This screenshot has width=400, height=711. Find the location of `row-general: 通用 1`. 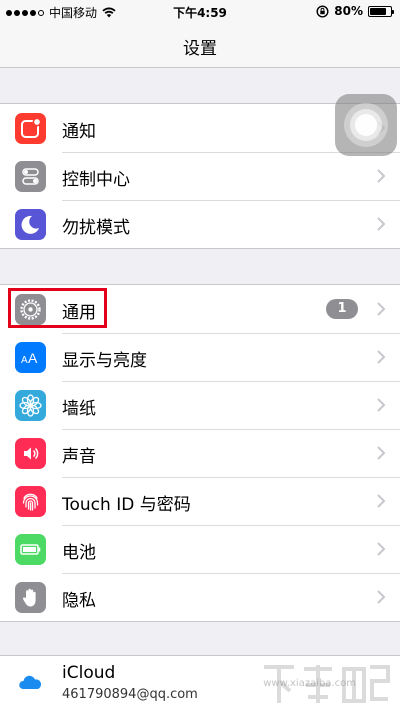

row-general: 通用 1 is located at coordinates (200, 309).